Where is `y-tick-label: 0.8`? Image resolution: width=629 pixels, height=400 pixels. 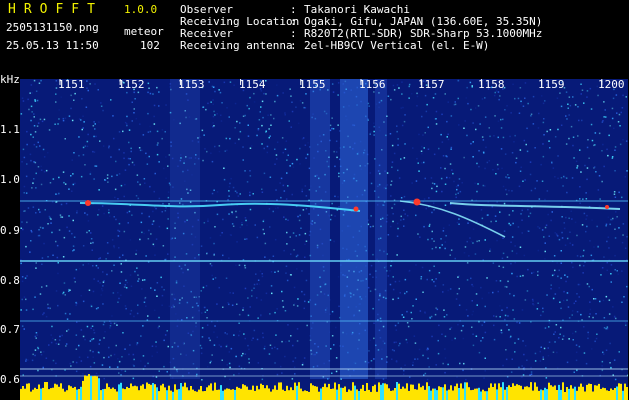
y-tick-label: 0.8 is located at coordinates (10, 280).